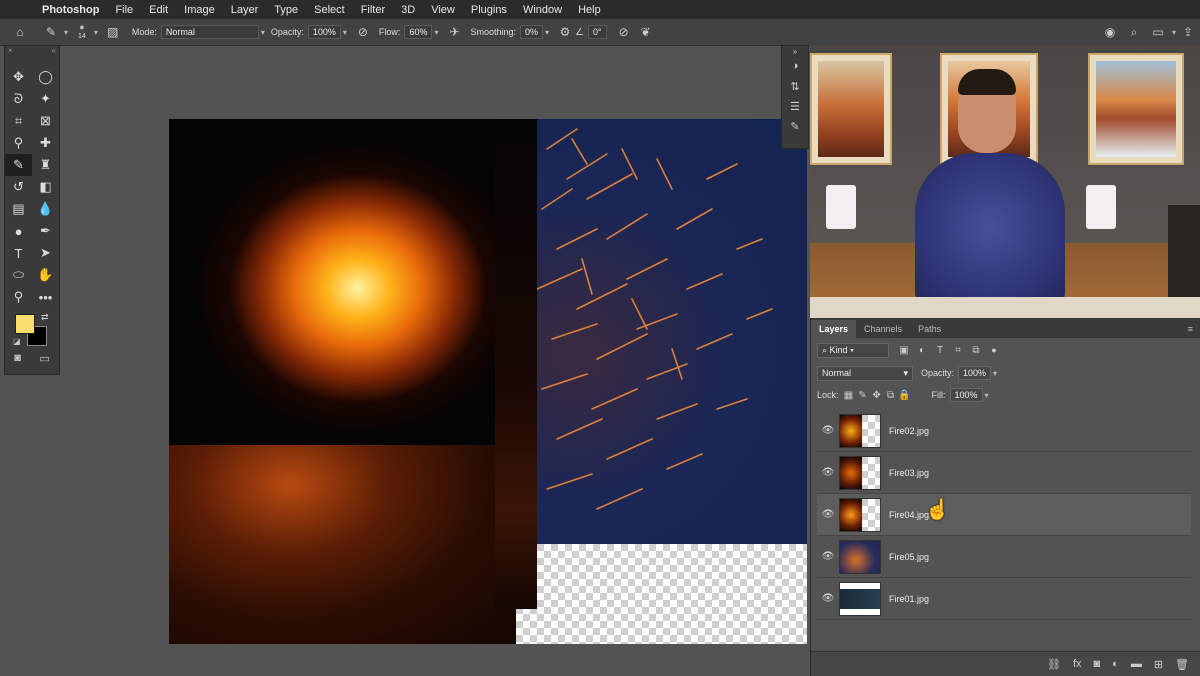 The height and width of the screenshot is (676, 1200). I want to click on hand-tool-icon: ✋, so click(45, 275).